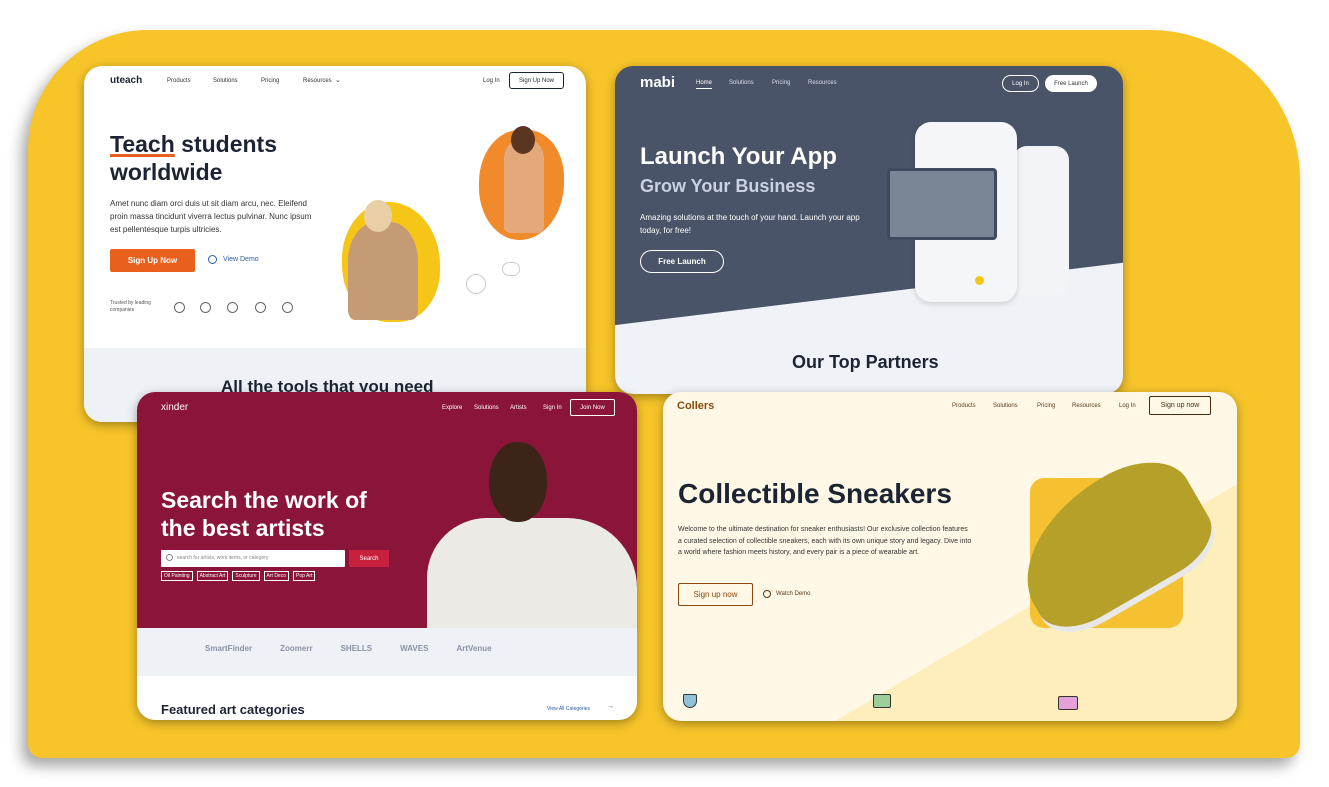 This screenshot has height=787, width=1329. What do you see at coordinates (130, 306) in the screenshot?
I see `uteach-trusted-text: Trusted by leading companies` at bounding box center [130, 306].